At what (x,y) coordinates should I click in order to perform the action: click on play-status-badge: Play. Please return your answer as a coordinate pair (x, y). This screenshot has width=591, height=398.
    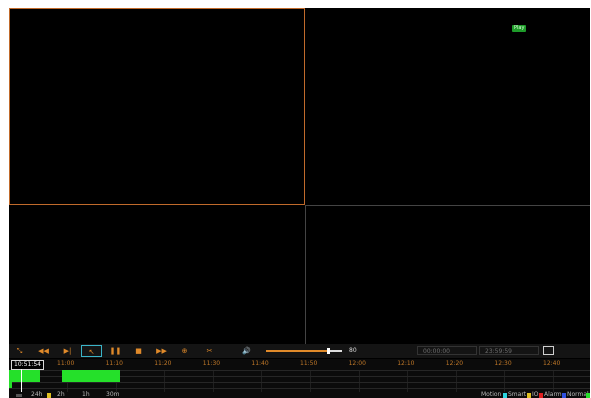
    Looking at the image, I should click on (519, 28).